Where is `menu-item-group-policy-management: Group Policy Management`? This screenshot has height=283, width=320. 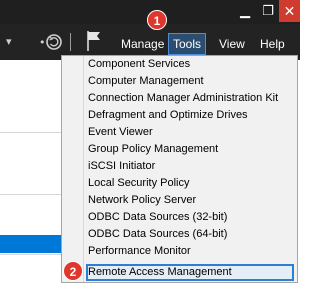 menu-item-group-policy-management: Group Policy Management is located at coordinates (153, 149).